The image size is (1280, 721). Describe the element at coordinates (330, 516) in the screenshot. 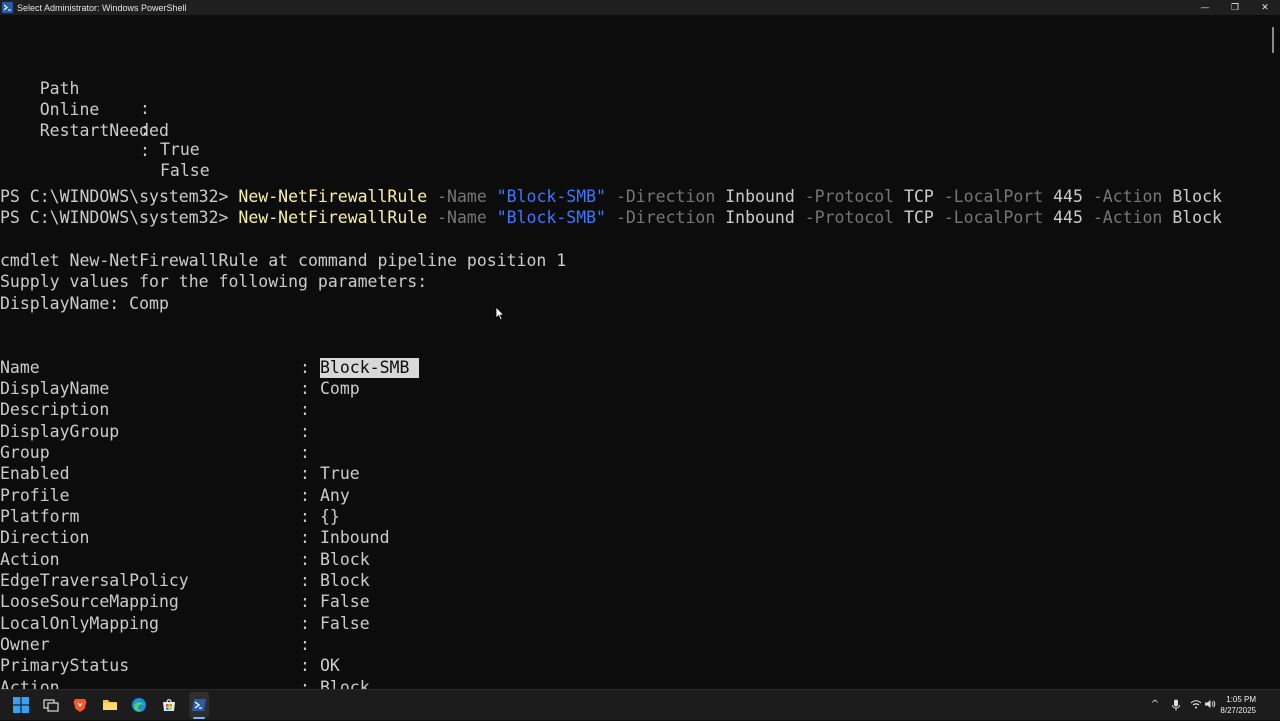

I see `prop-value: {}` at that location.